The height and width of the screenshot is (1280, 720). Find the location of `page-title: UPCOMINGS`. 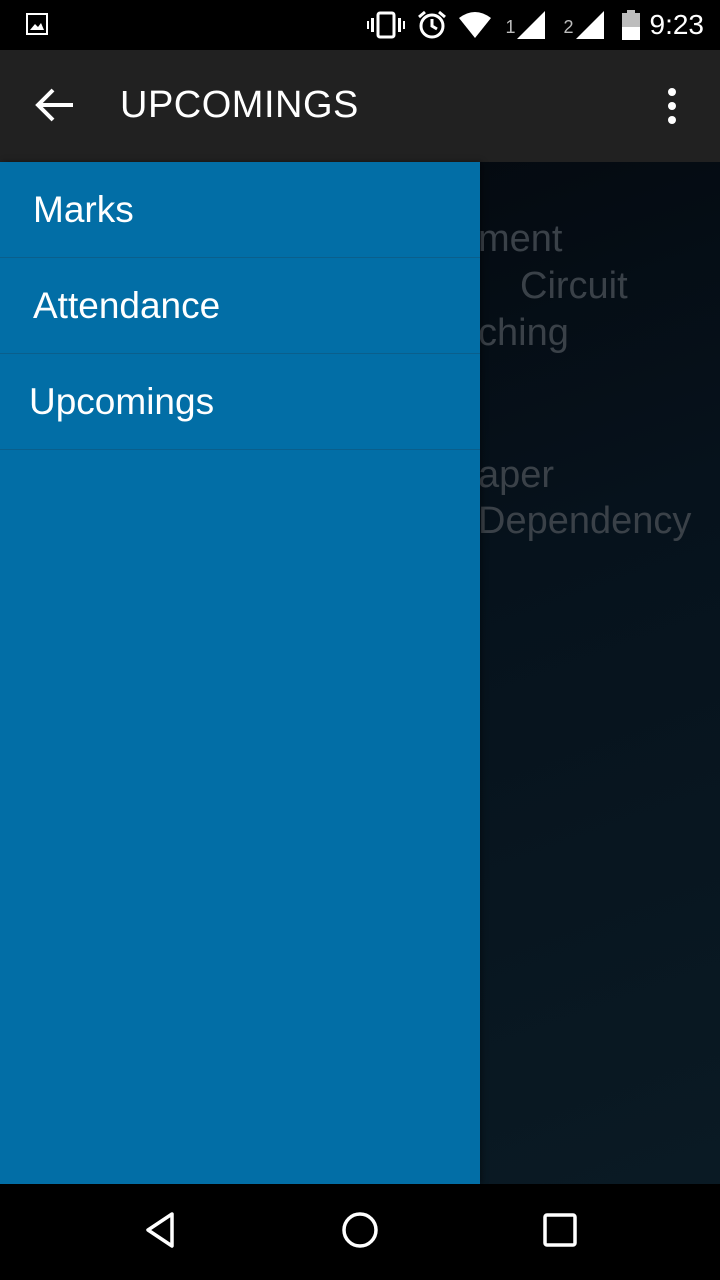

page-title: UPCOMINGS is located at coordinates (239, 105).